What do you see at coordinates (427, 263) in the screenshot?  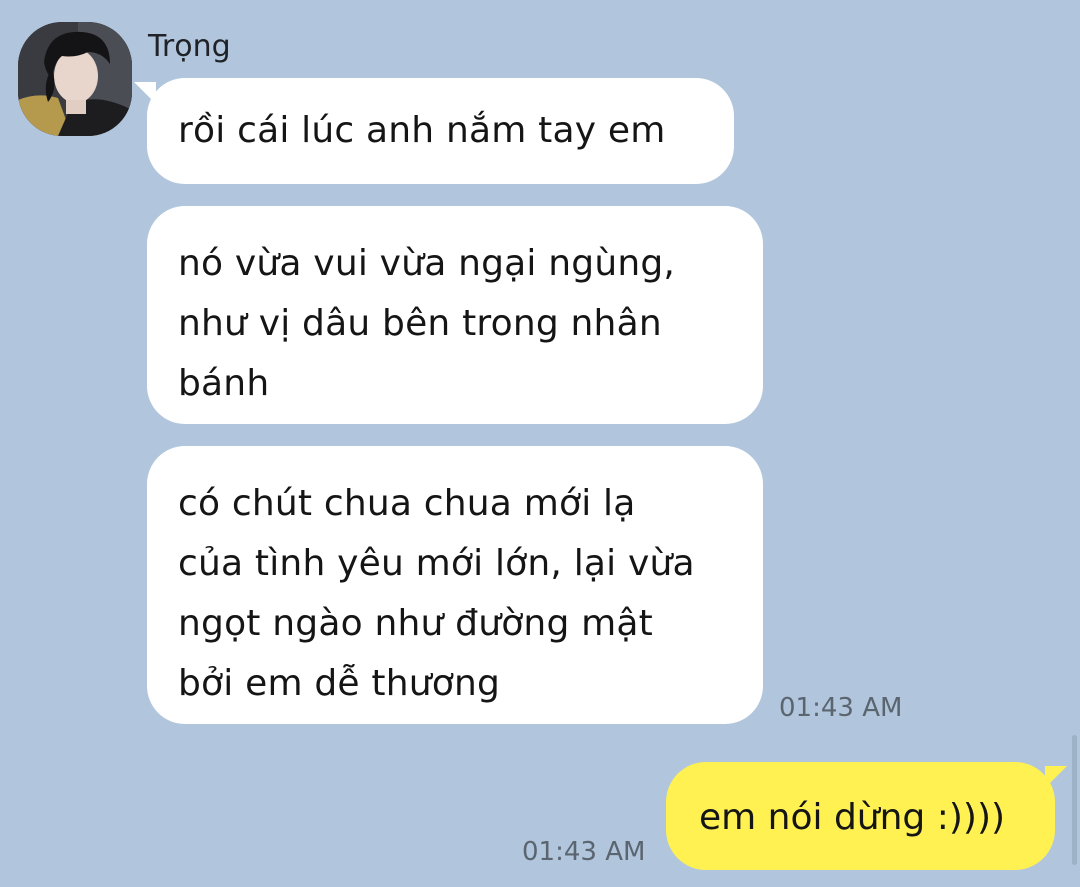 I see `message-text-line: nó vừa vui vừa ngại ngùng,` at bounding box center [427, 263].